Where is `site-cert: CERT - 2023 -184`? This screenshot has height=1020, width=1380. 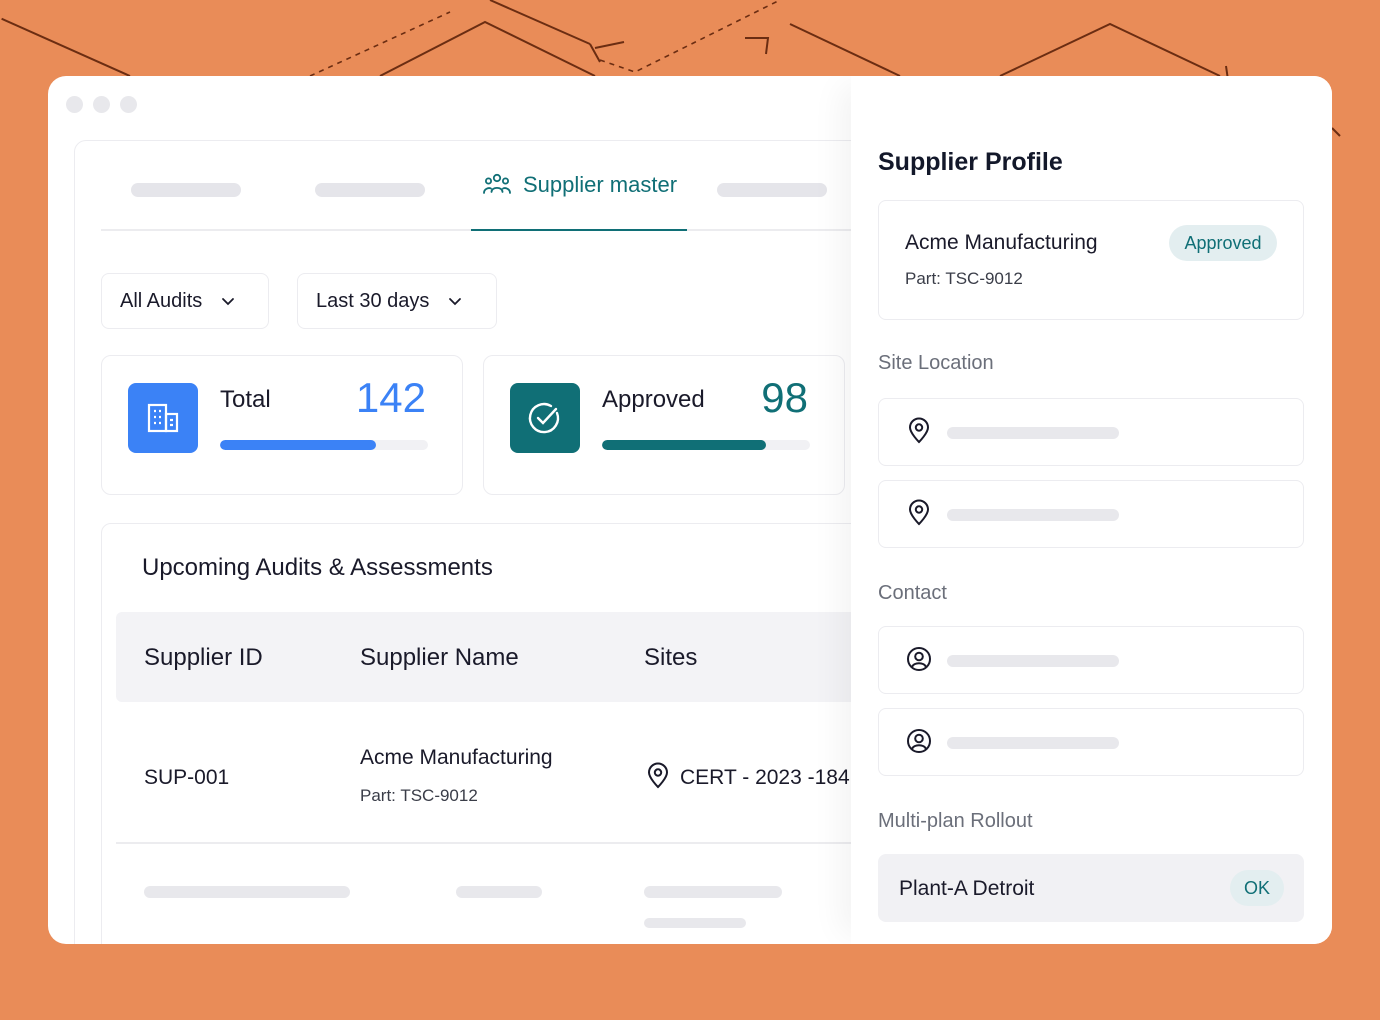 site-cert: CERT - 2023 -184 is located at coordinates (765, 777).